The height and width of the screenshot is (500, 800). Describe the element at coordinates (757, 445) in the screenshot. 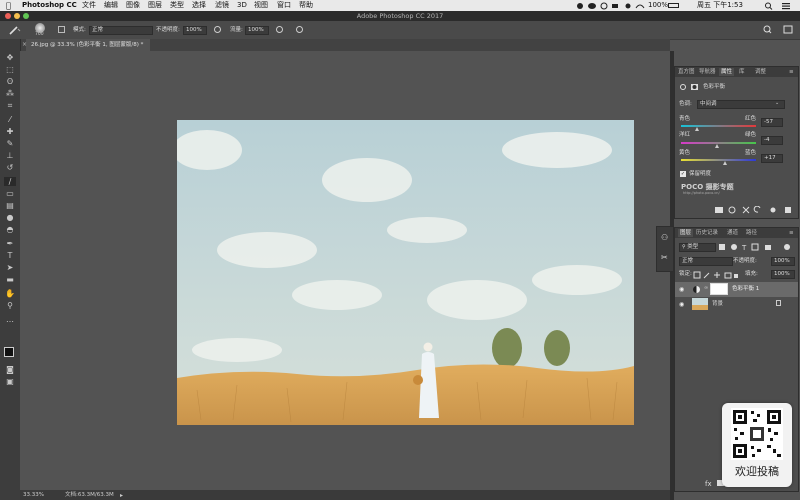

I see `qr-overlay: 欢迎投稿` at that location.